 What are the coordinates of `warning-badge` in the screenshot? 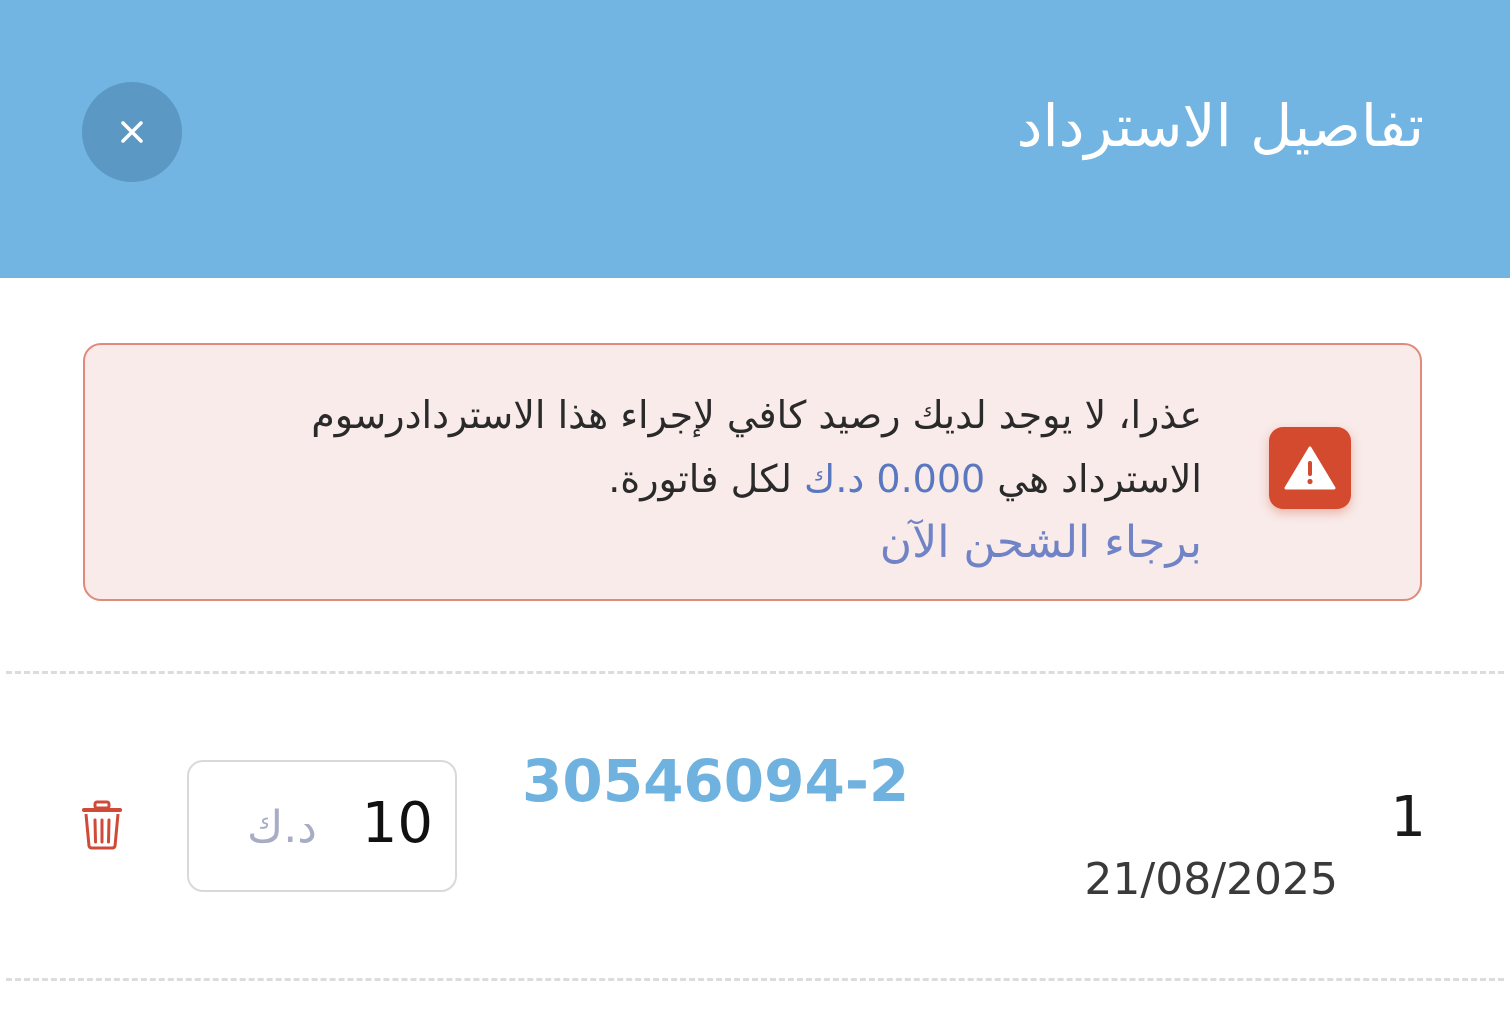 It's located at (1310, 468).